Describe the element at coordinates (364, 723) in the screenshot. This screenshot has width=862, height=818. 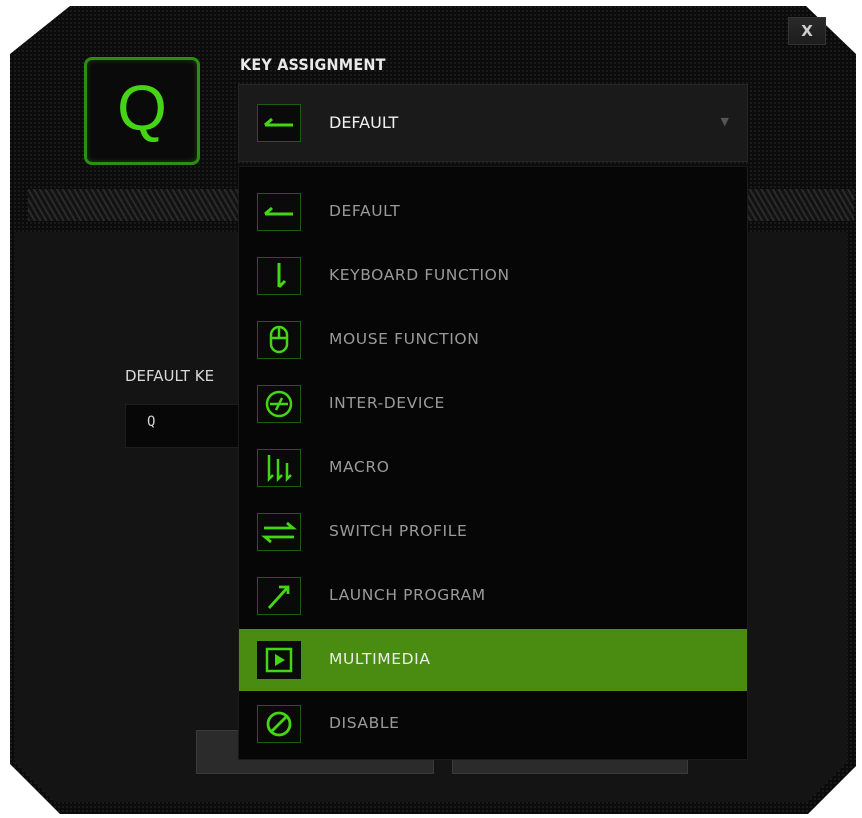
I see `option-label: DISABLE` at that location.